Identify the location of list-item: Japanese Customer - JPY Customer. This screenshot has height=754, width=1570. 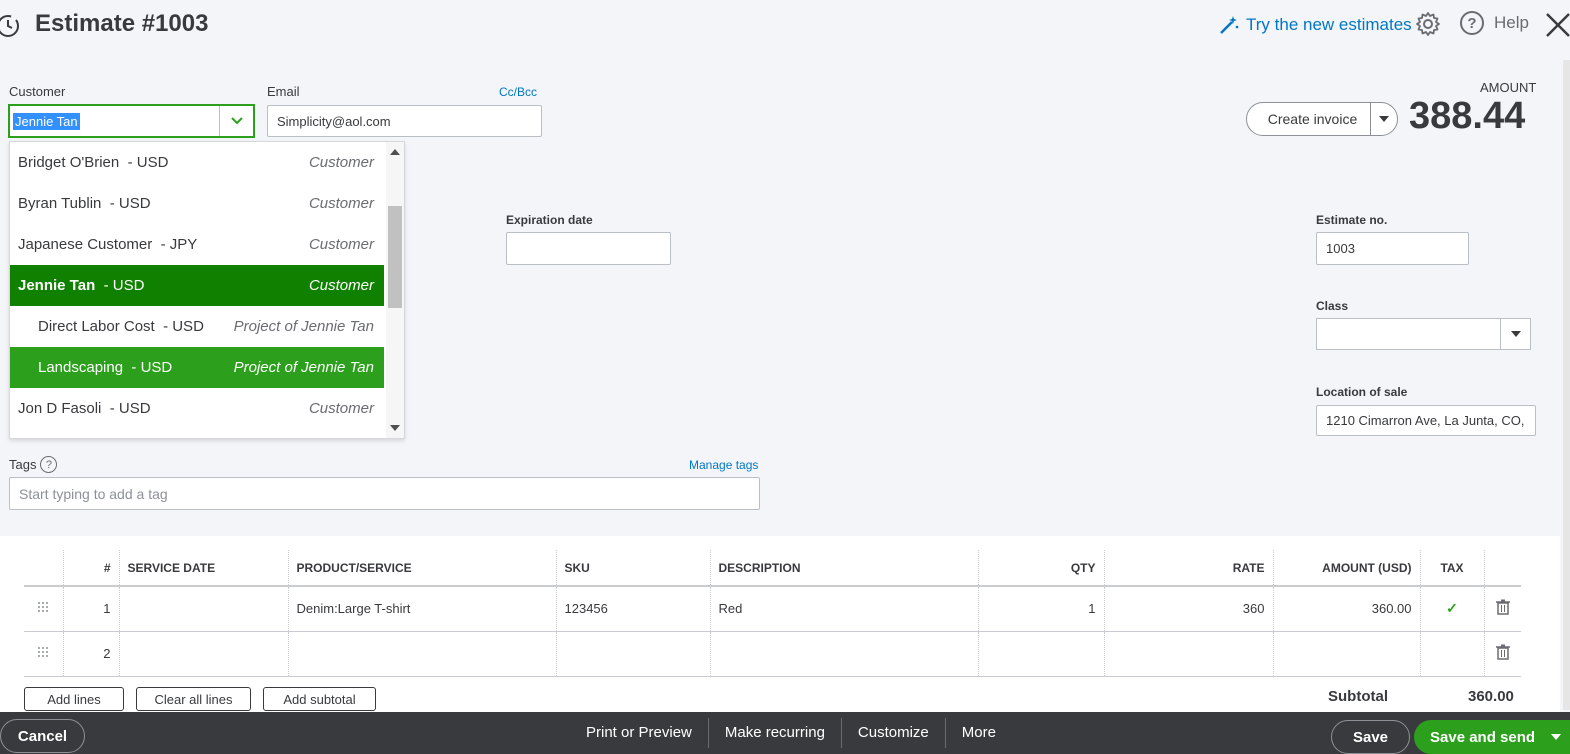
(197, 244).